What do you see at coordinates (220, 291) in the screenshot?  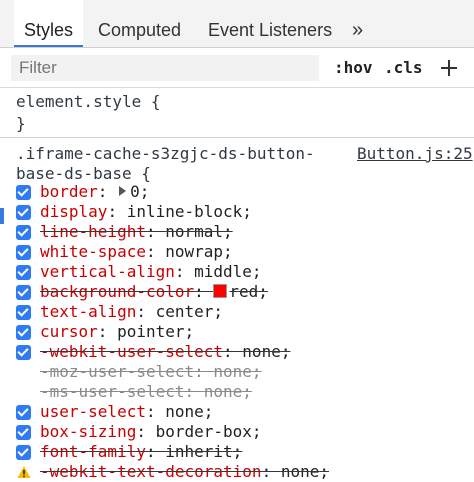 I see `color-swatch` at bounding box center [220, 291].